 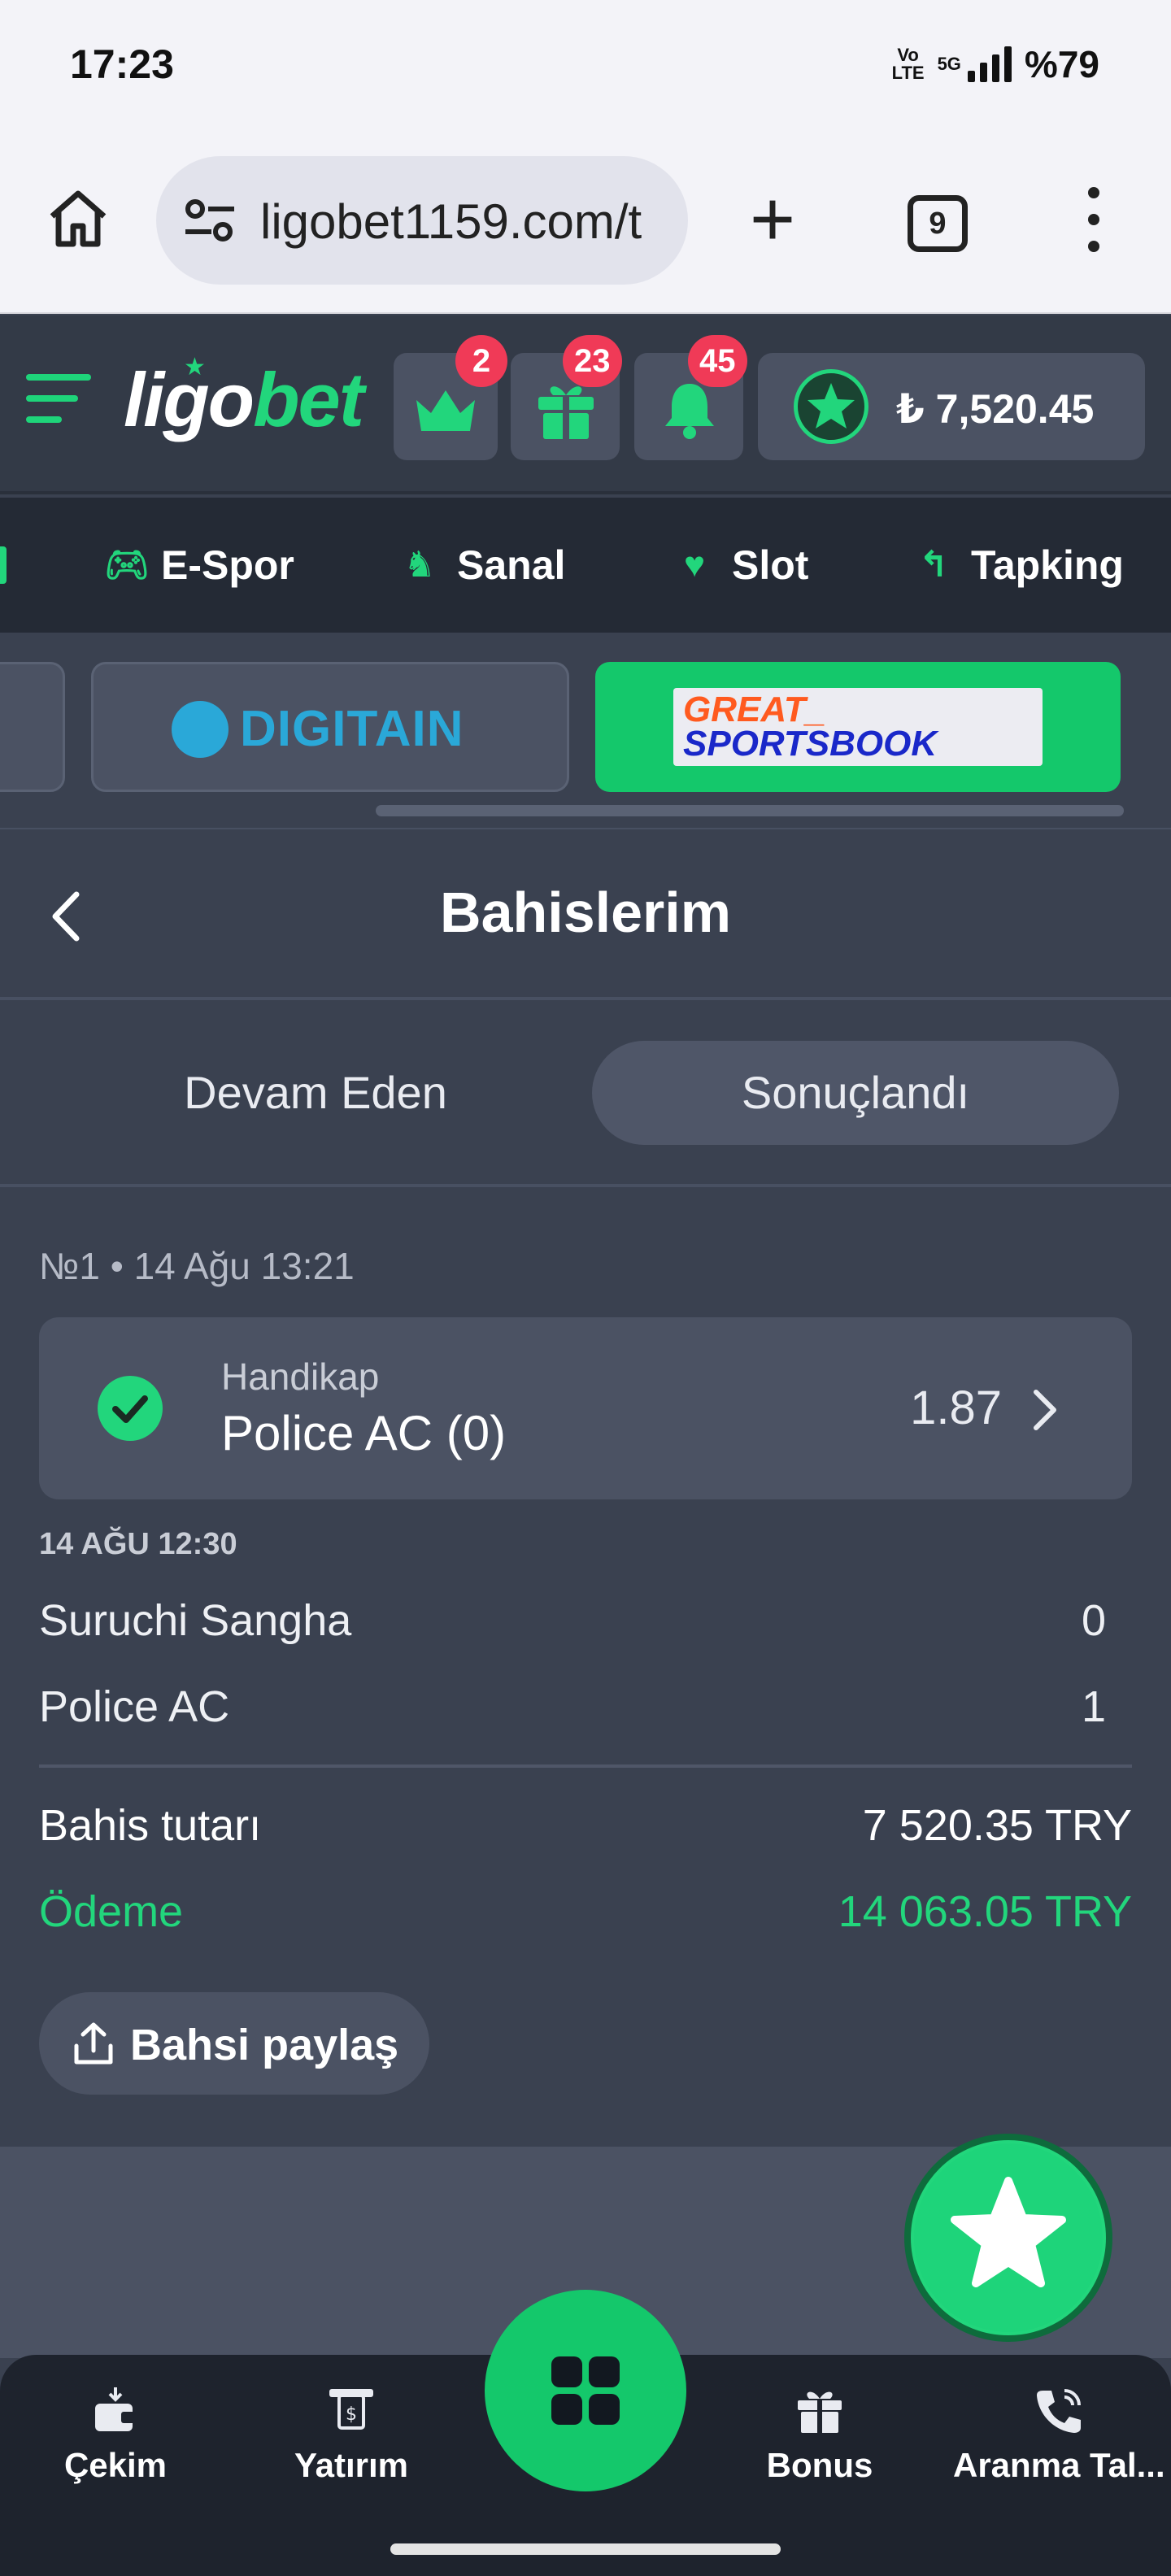 What do you see at coordinates (131, 1408) in the screenshot?
I see `check-icon` at bounding box center [131, 1408].